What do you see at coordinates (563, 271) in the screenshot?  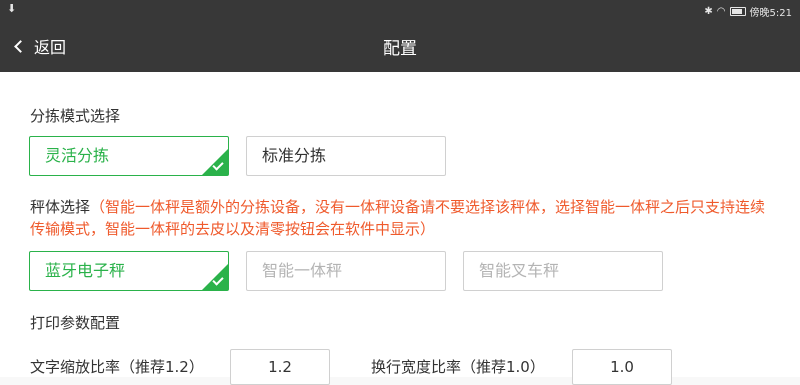 I see `option-smart-forklift-scale: 智能叉车秤` at bounding box center [563, 271].